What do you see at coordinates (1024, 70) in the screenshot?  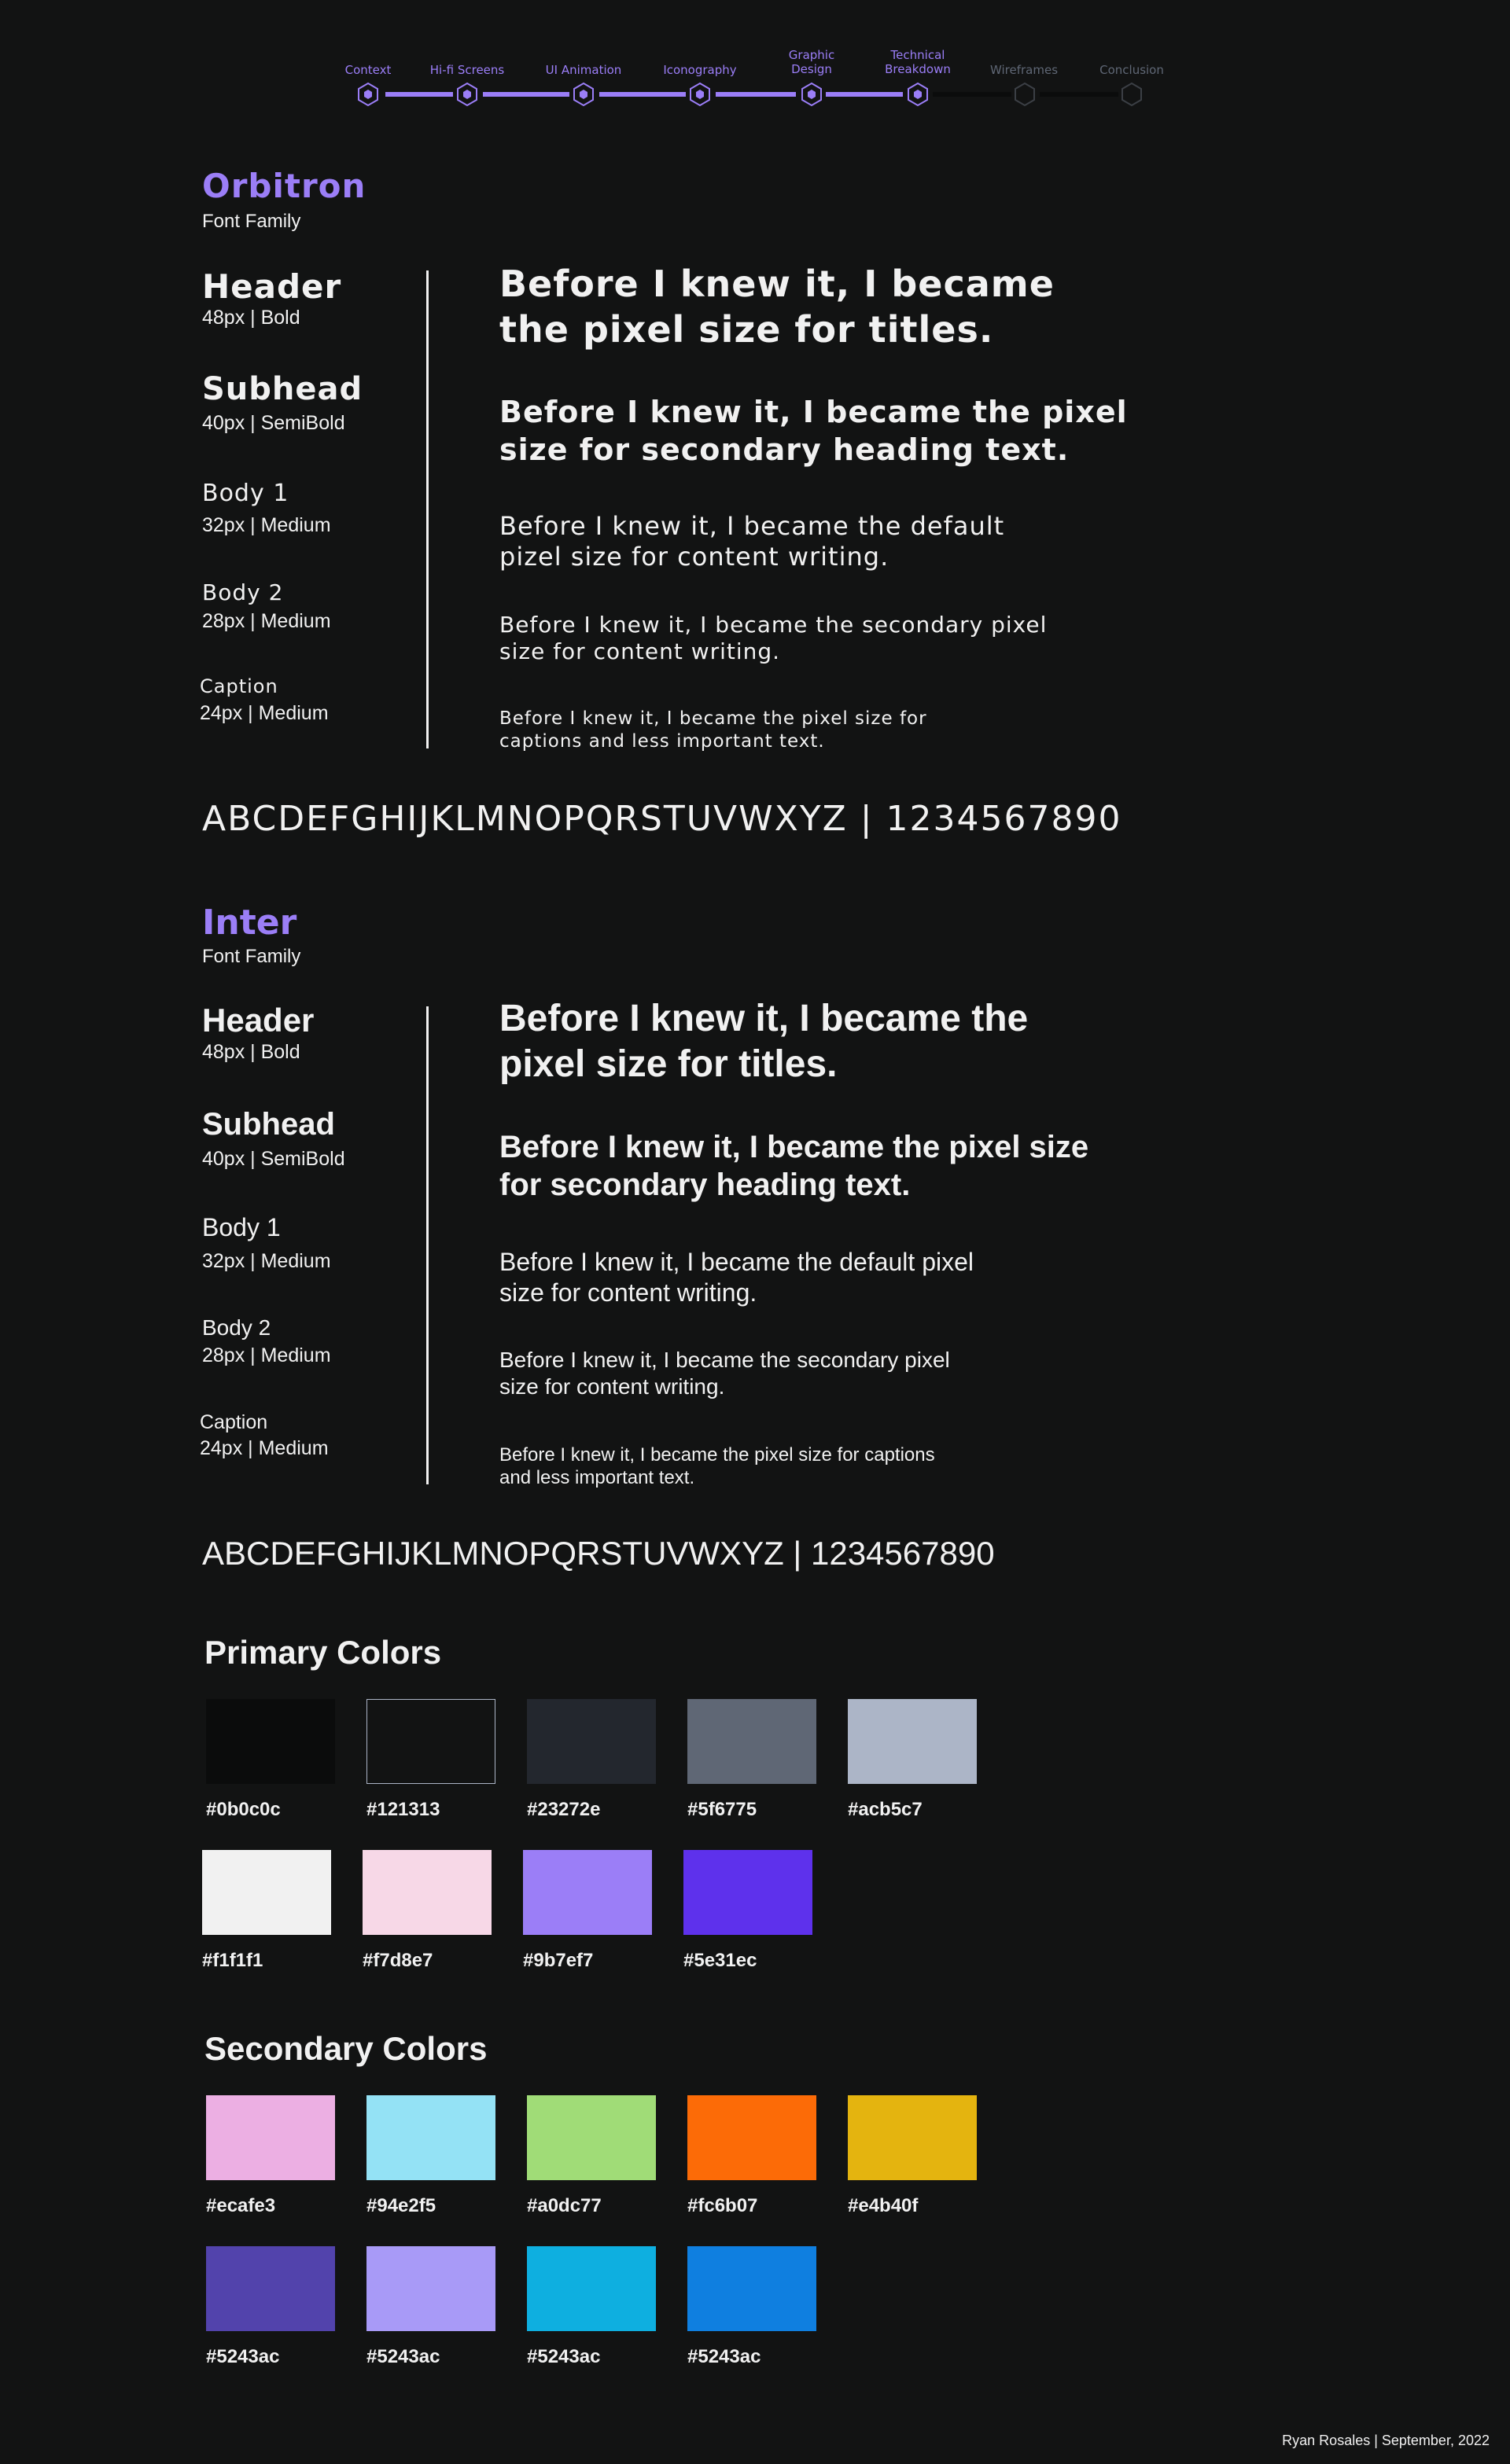 I see `step-label-wireframes: Wireframes` at bounding box center [1024, 70].